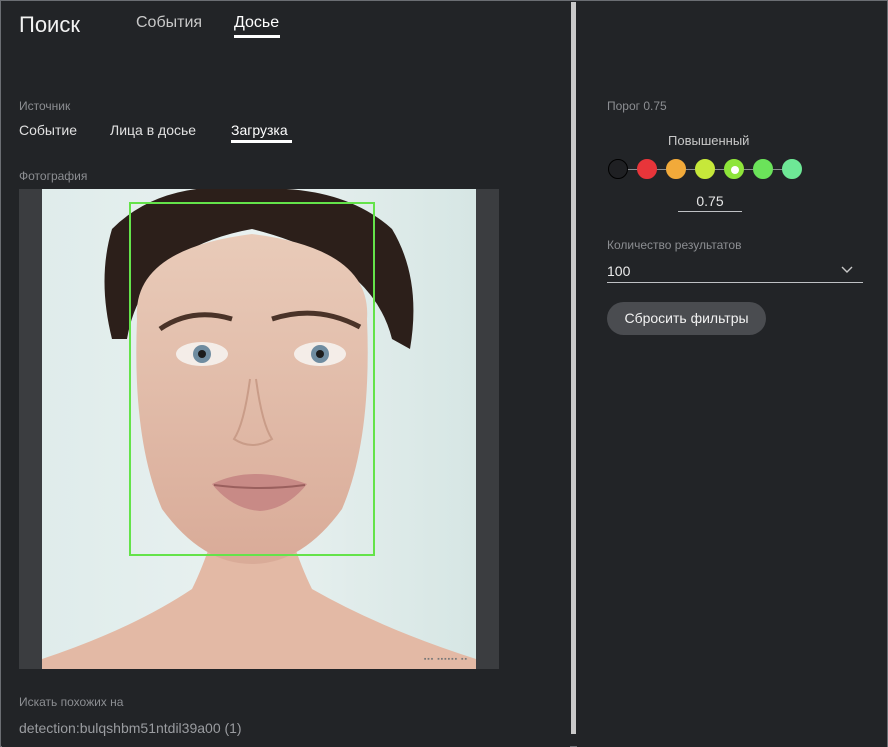 Image resolution: width=888 pixels, height=747 pixels. What do you see at coordinates (573, 368) in the screenshot?
I see `panel-splitter` at bounding box center [573, 368].